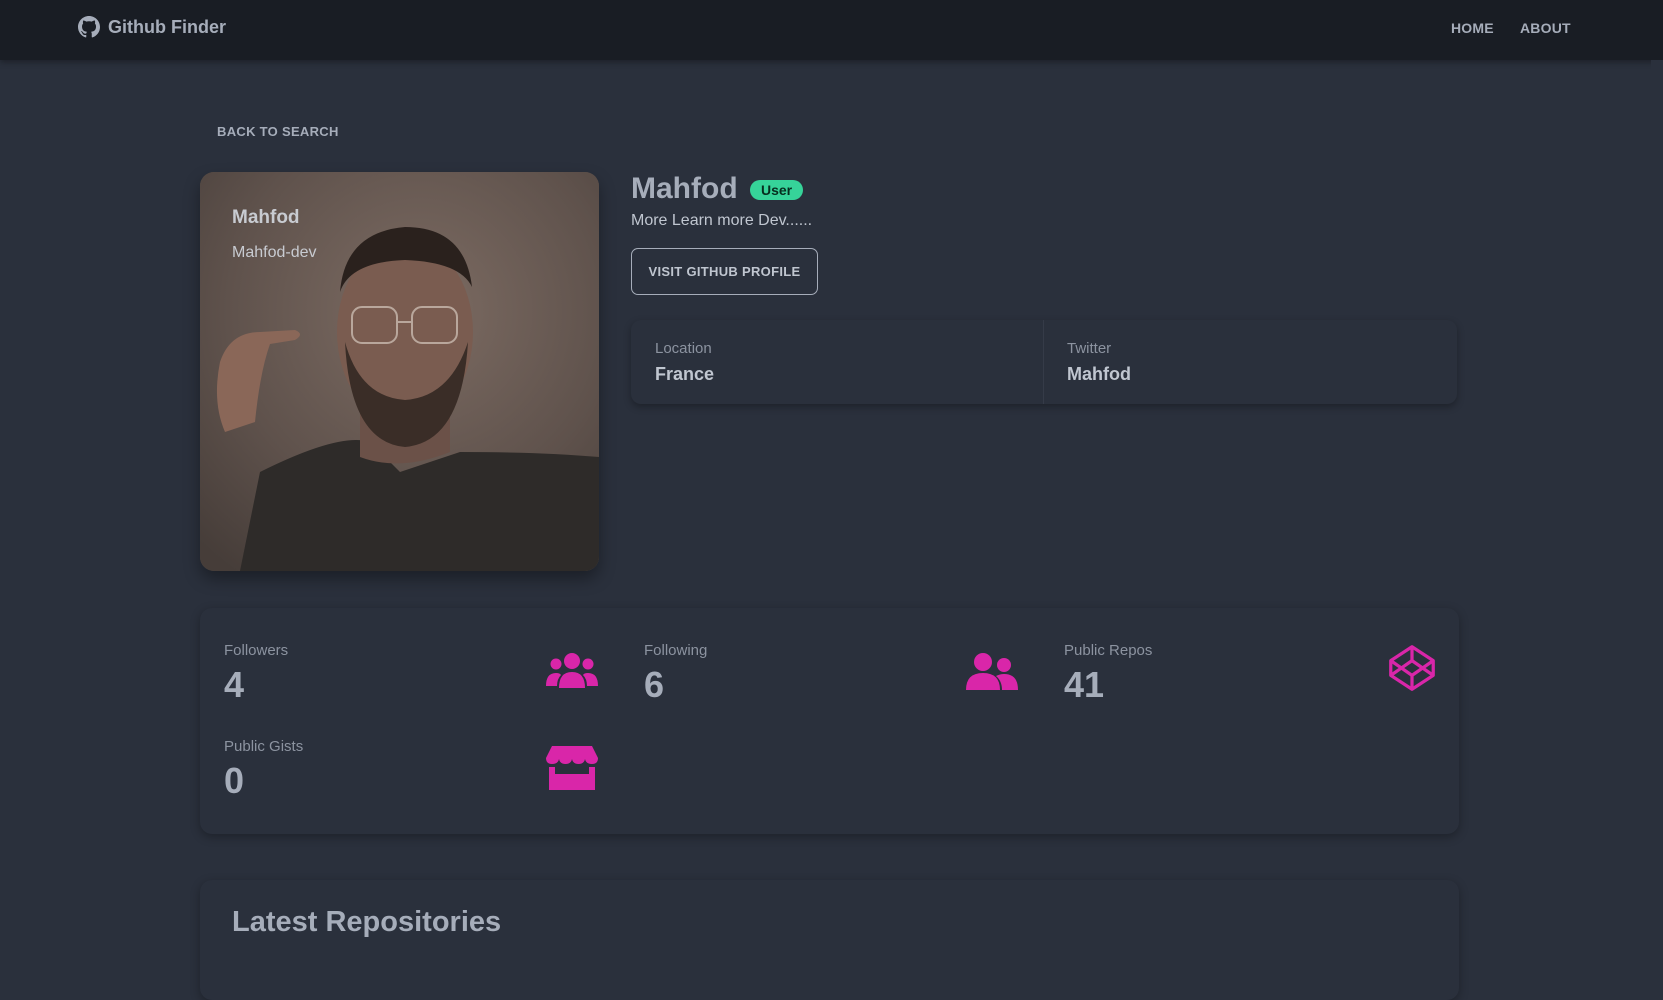  What do you see at coordinates (683, 348) in the screenshot?
I see `location-label: Location` at bounding box center [683, 348].